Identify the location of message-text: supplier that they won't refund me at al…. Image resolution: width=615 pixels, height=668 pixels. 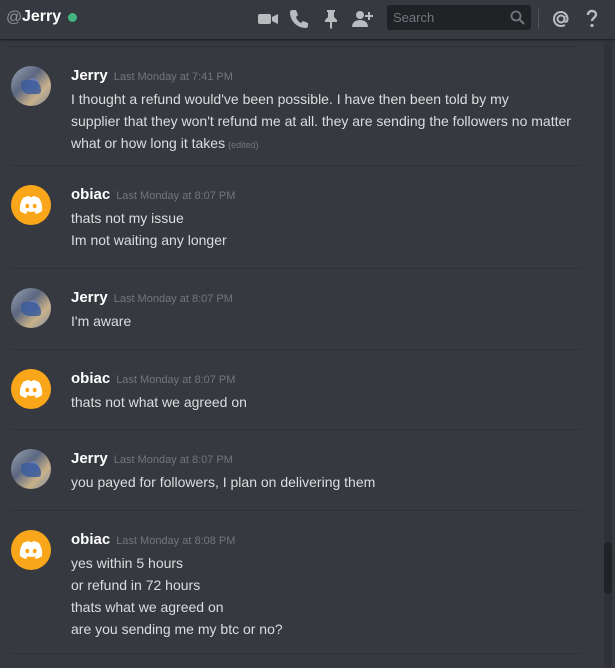
(321, 121).